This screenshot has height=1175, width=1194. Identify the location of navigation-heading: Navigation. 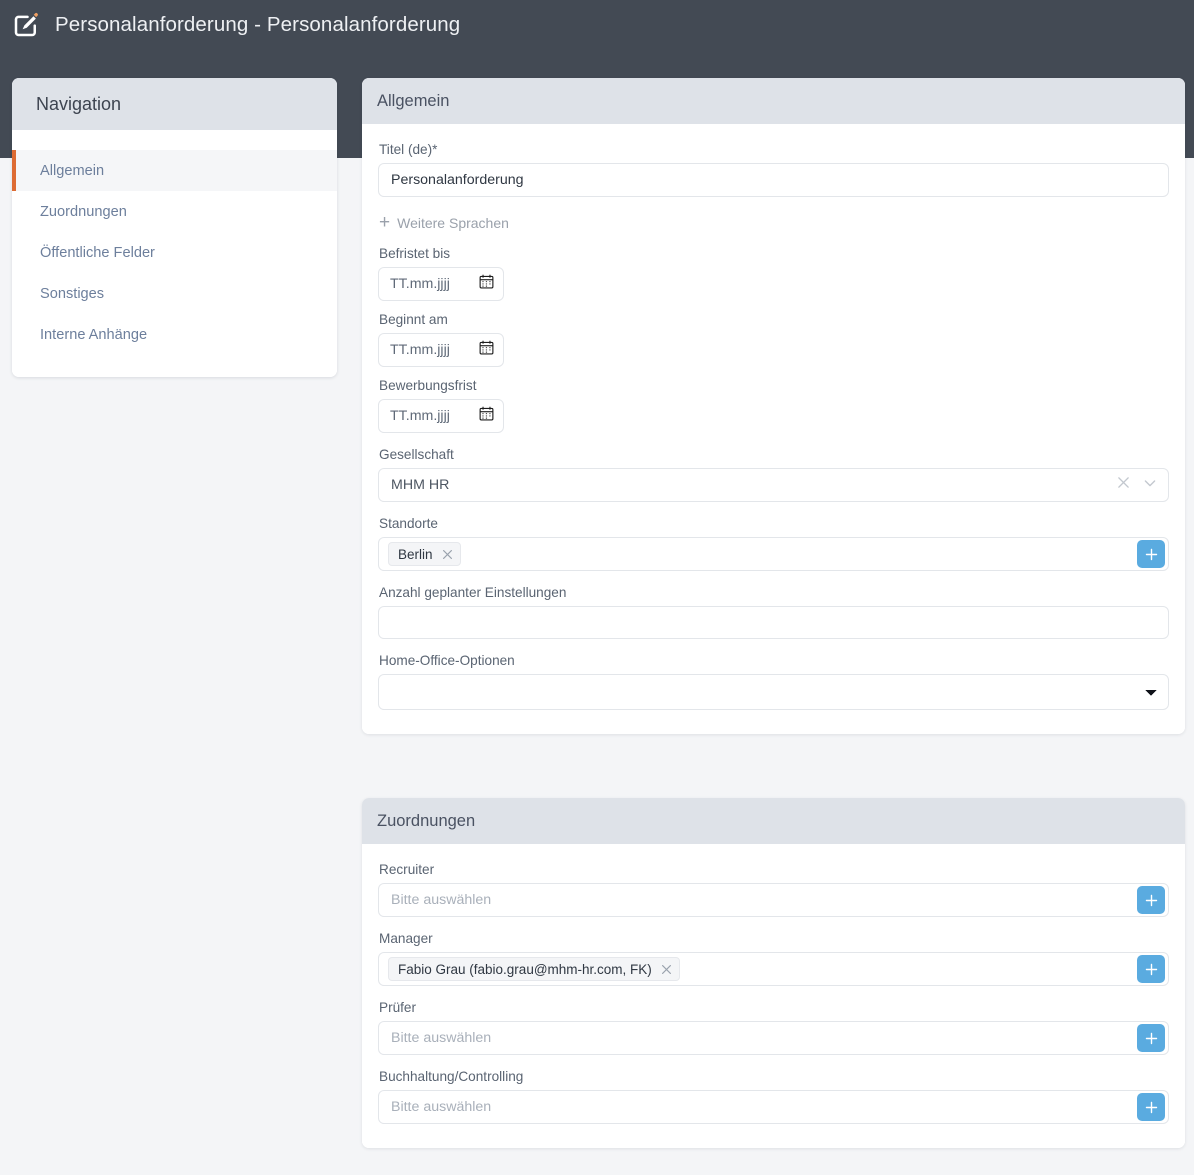
(174, 104).